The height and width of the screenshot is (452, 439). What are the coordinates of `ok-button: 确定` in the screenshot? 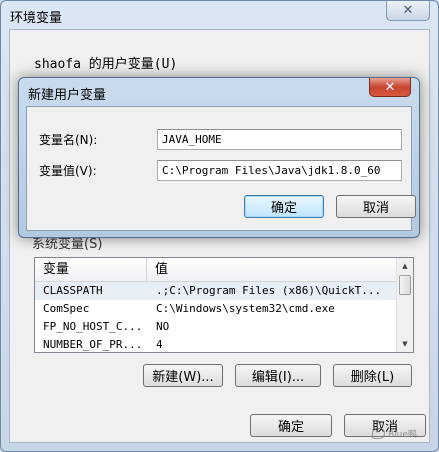 It's located at (291, 425).